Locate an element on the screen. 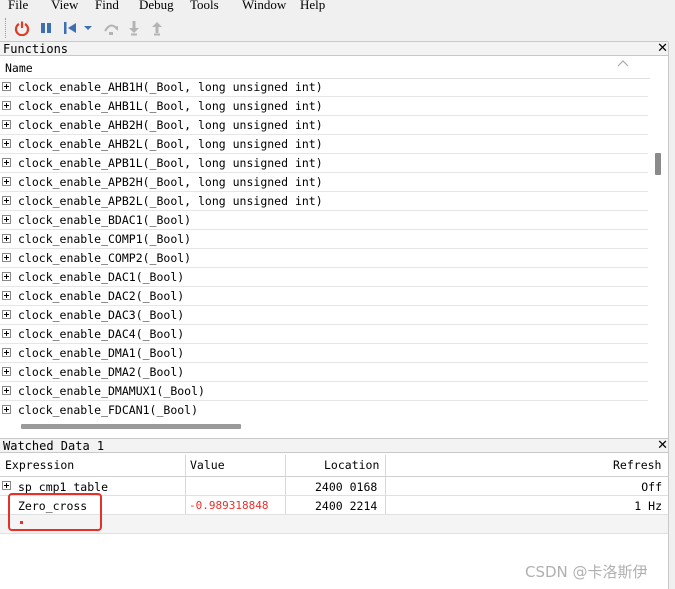 This screenshot has height=589, width=675. function-name: clock_enable_DAC1(_Bool) is located at coordinates (101, 277).